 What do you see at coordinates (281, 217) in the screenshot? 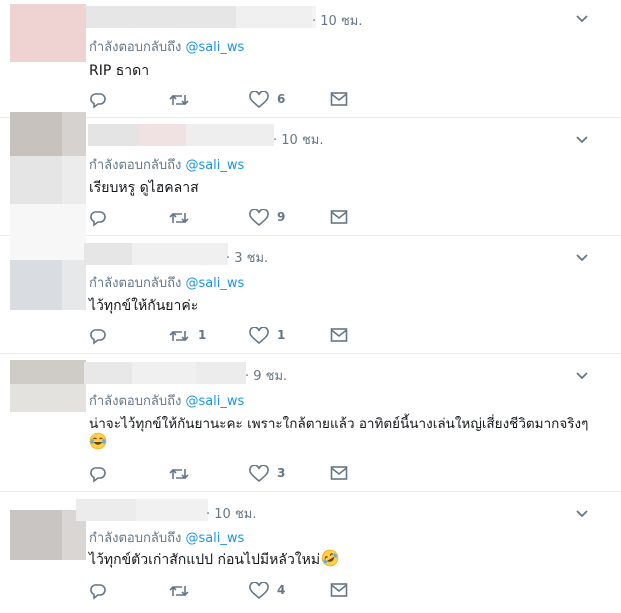
I see `like-count: 9` at bounding box center [281, 217].